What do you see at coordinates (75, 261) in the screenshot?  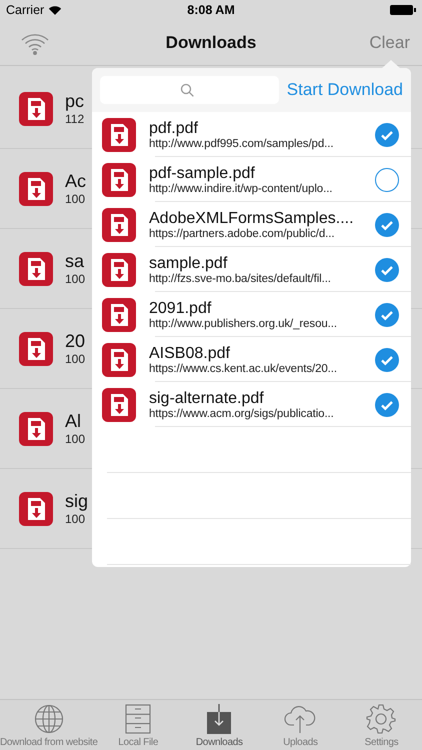 I see `file-name: sa` at bounding box center [75, 261].